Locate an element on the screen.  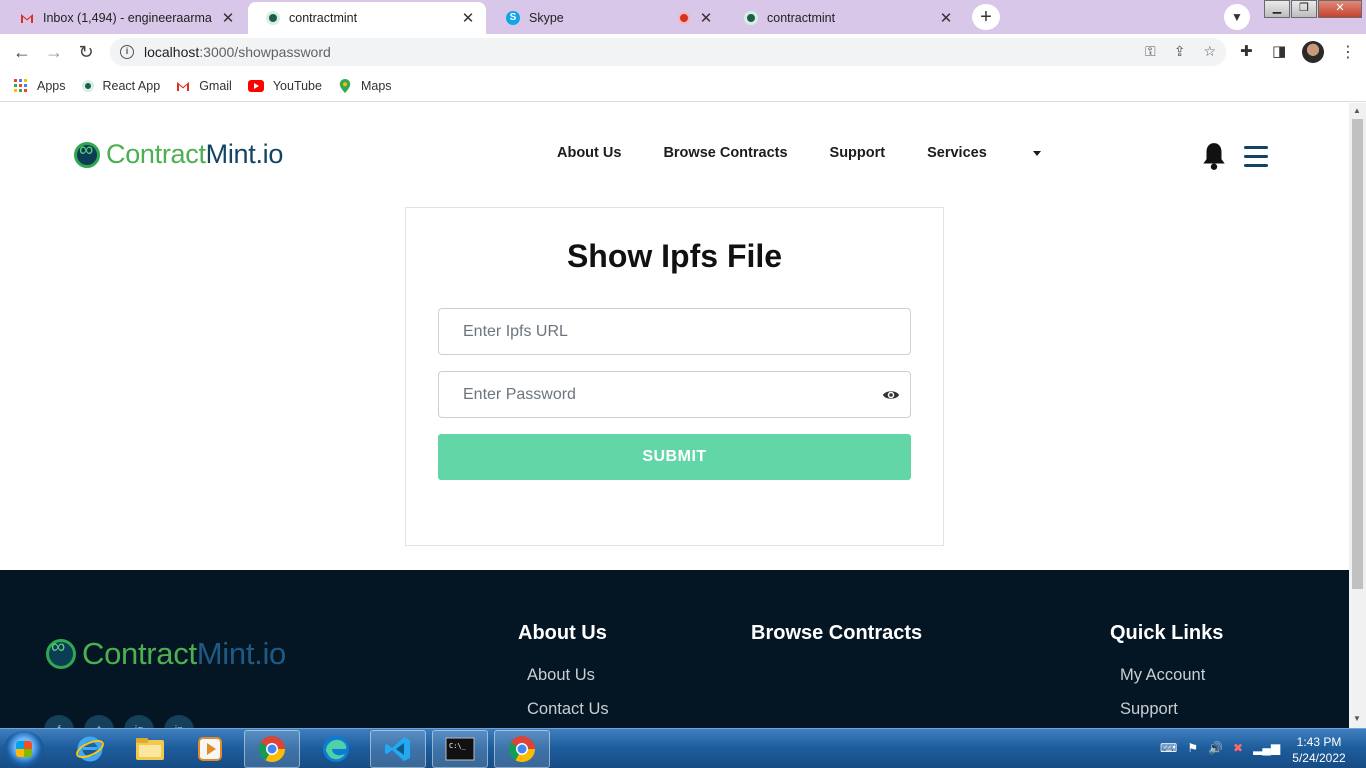
tab-search-chevron-icon: ▼ is located at coordinates (1237, 17).